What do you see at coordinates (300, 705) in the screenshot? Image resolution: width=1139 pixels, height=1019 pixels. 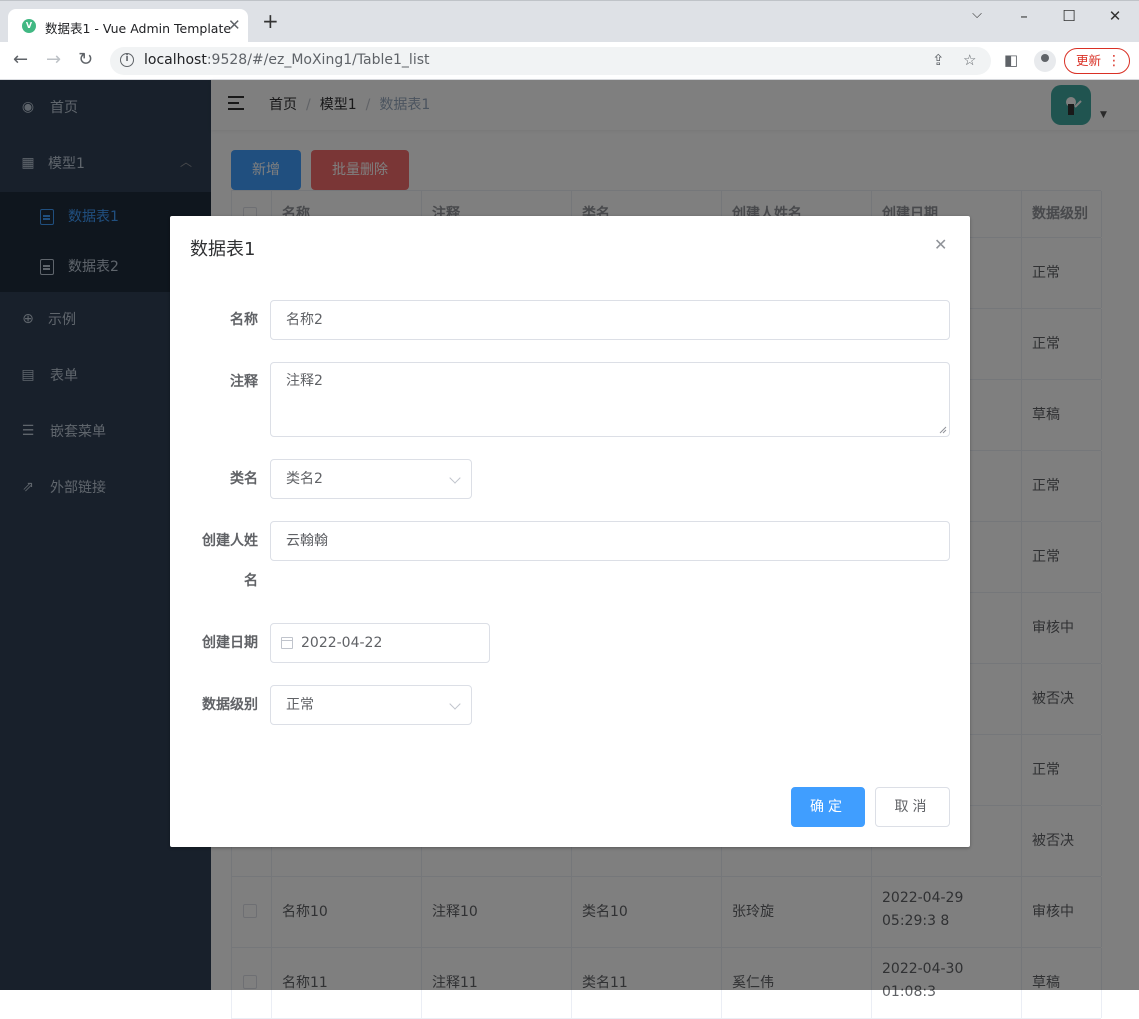 I see `level-value: 正常` at bounding box center [300, 705].